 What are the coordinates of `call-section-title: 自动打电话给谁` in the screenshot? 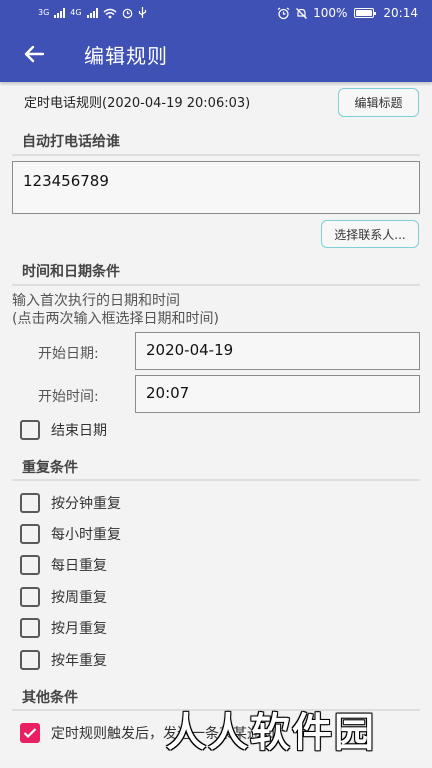 It's located at (71, 142).